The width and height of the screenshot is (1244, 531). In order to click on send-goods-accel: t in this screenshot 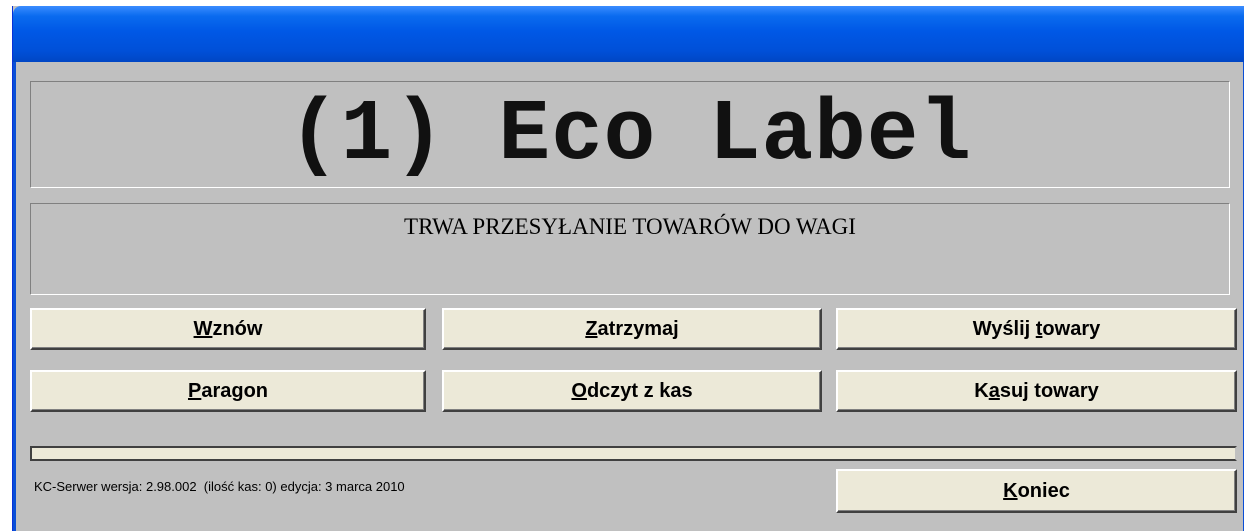, I will do `click(1039, 328)`.